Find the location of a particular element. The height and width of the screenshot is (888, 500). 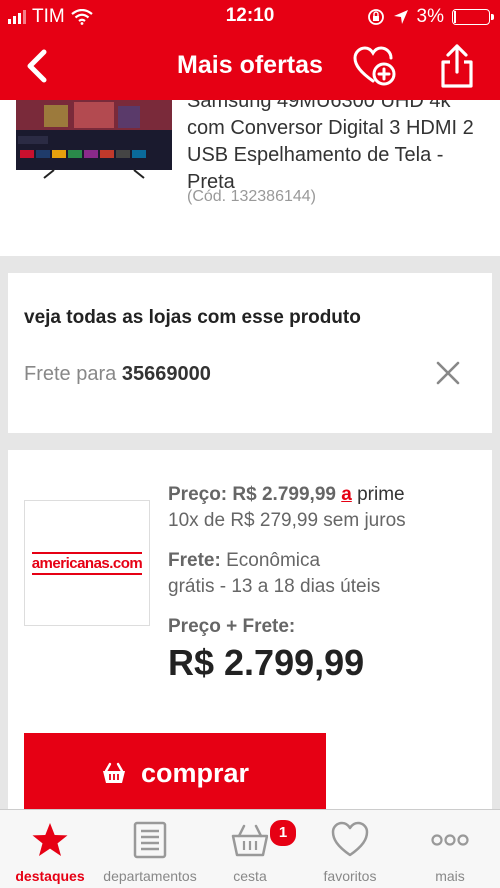

price-value: R$ 2.799,99 is located at coordinates (284, 494).